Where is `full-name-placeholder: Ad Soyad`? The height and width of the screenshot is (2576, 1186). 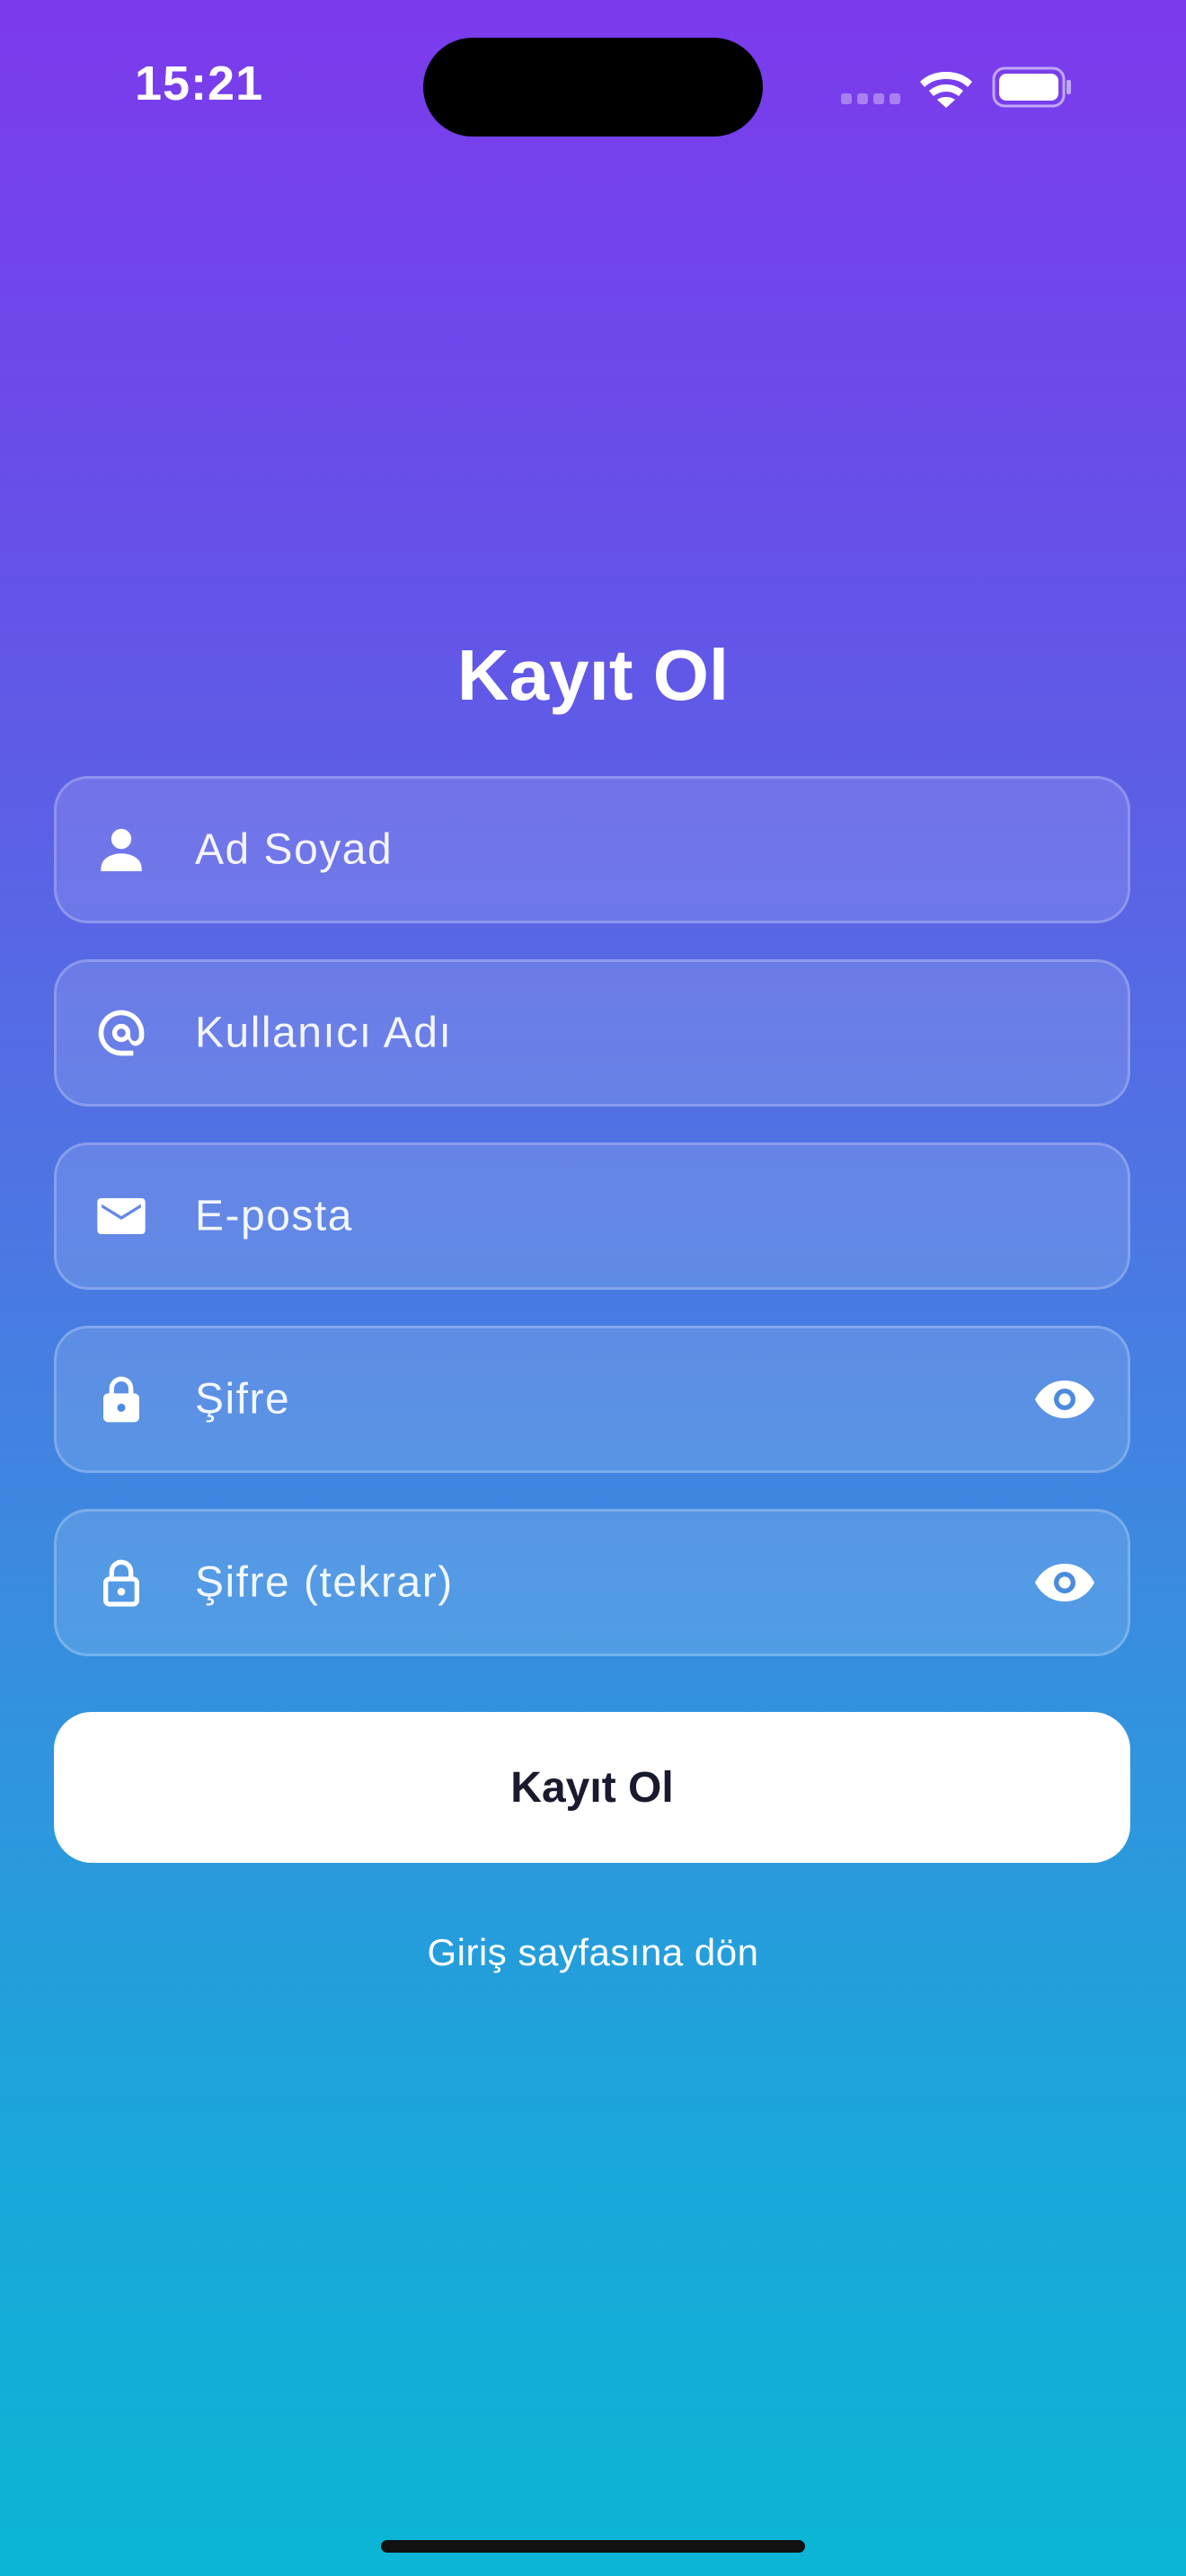 full-name-placeholder: Ad Soyad is located at coordinates (294, 849).